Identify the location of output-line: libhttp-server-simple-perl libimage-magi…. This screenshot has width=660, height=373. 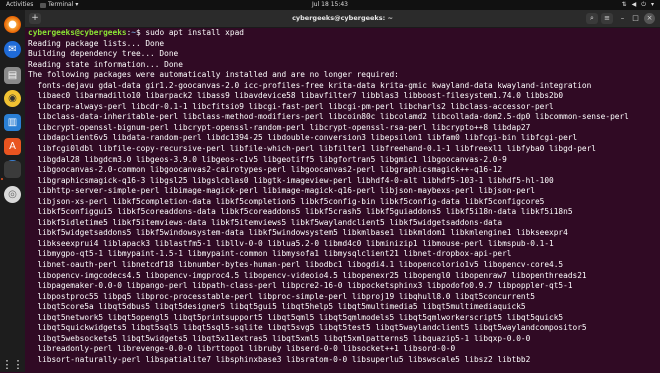
(281, 191).